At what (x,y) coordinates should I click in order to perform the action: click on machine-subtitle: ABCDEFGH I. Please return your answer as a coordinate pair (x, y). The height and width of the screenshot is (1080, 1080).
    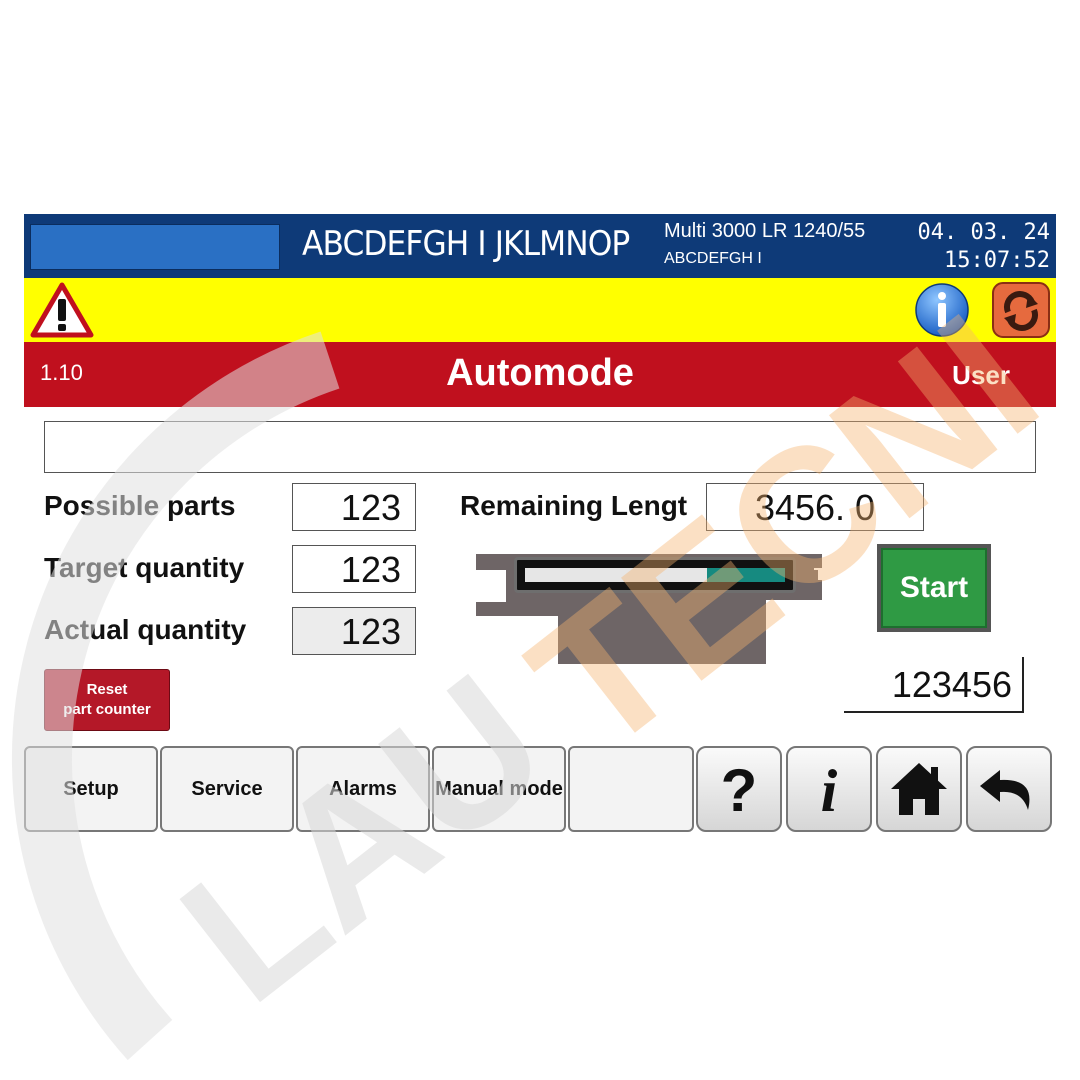
    Looking at the image, I should click on (713, 258).